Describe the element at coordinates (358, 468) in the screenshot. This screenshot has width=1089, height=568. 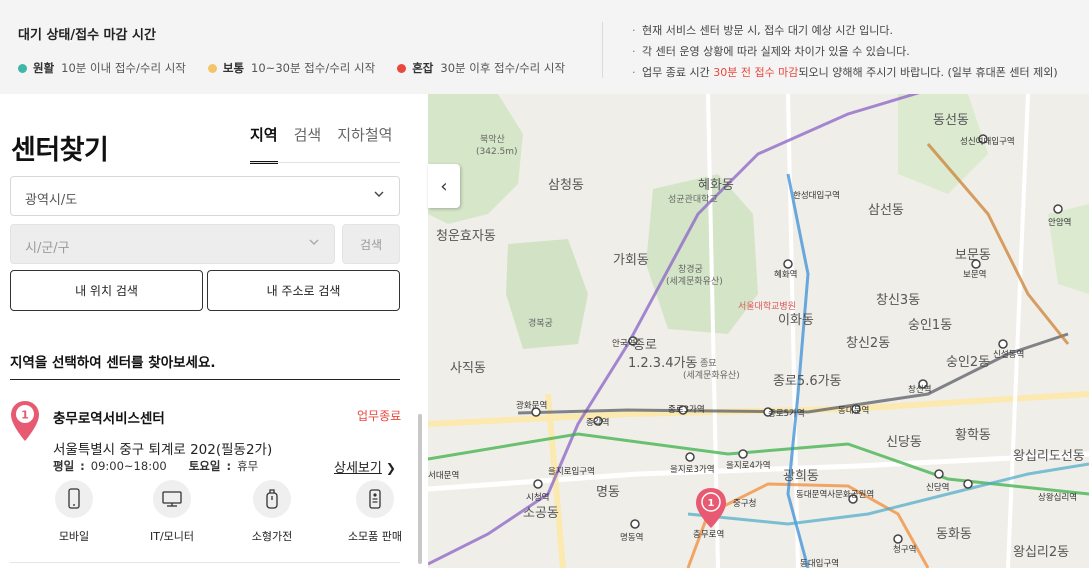
I see `detail-link-label: 상세보기` at that location.